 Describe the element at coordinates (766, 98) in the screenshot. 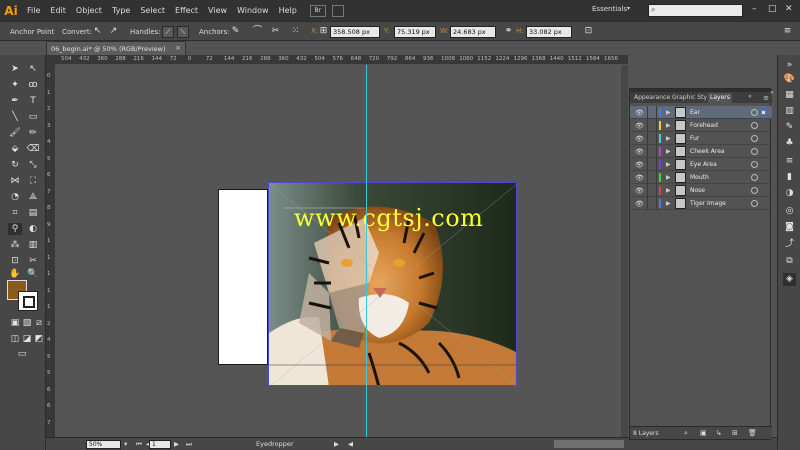

I see `panel-menu-icon: ≡` at that location.